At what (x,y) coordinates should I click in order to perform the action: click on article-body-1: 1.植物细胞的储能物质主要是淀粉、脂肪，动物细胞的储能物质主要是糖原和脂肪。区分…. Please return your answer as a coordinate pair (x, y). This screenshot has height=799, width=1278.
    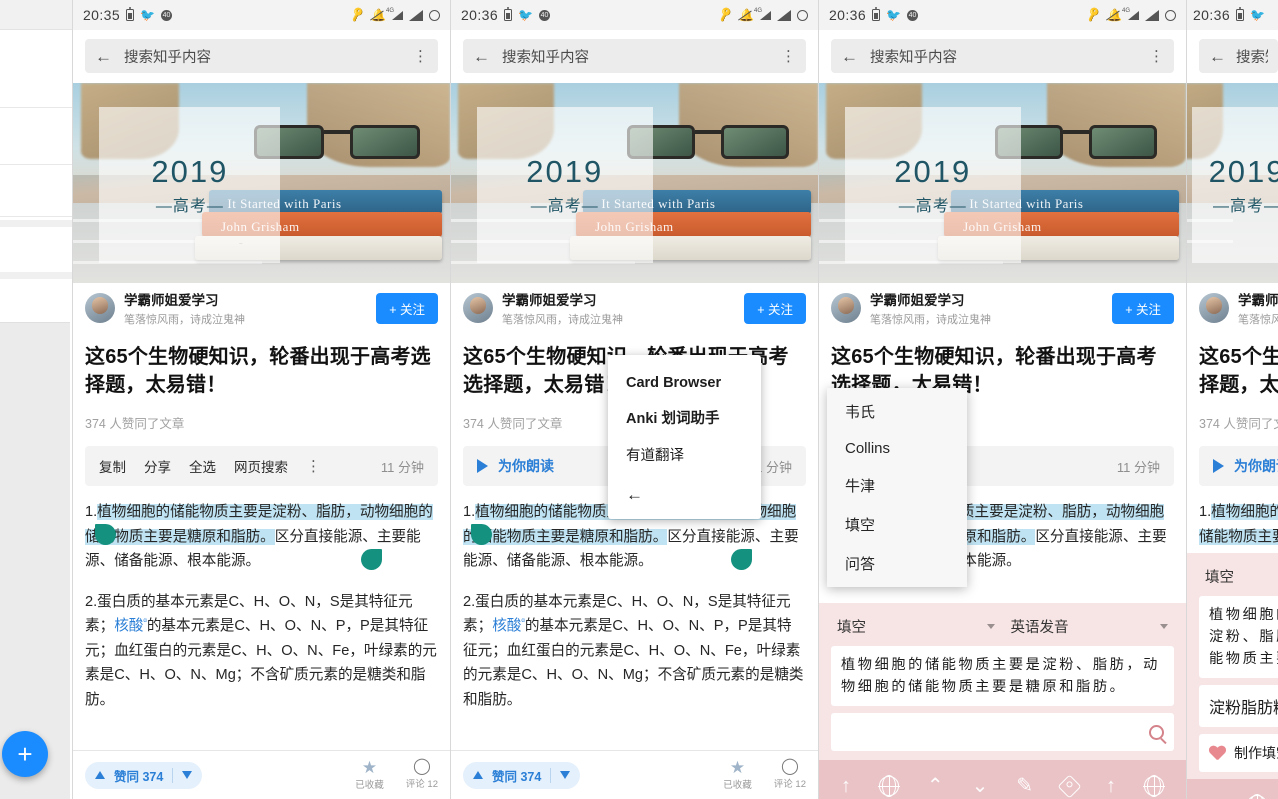
    Looking at the image, I should click on (261, 537).